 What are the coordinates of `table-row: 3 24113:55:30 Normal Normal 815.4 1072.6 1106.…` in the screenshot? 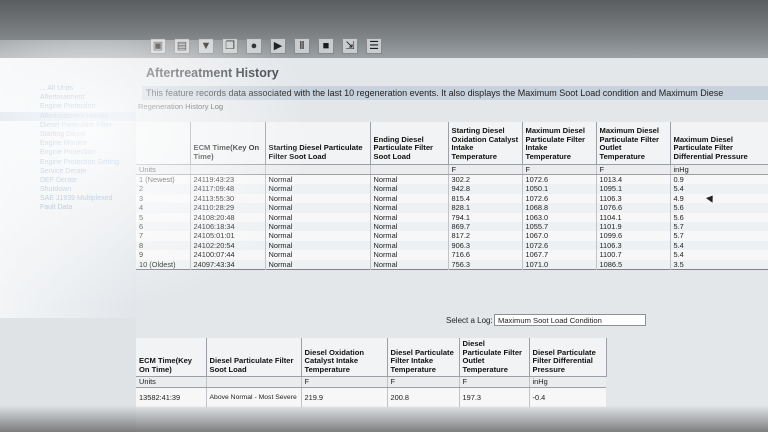 It's located at (452, 198).